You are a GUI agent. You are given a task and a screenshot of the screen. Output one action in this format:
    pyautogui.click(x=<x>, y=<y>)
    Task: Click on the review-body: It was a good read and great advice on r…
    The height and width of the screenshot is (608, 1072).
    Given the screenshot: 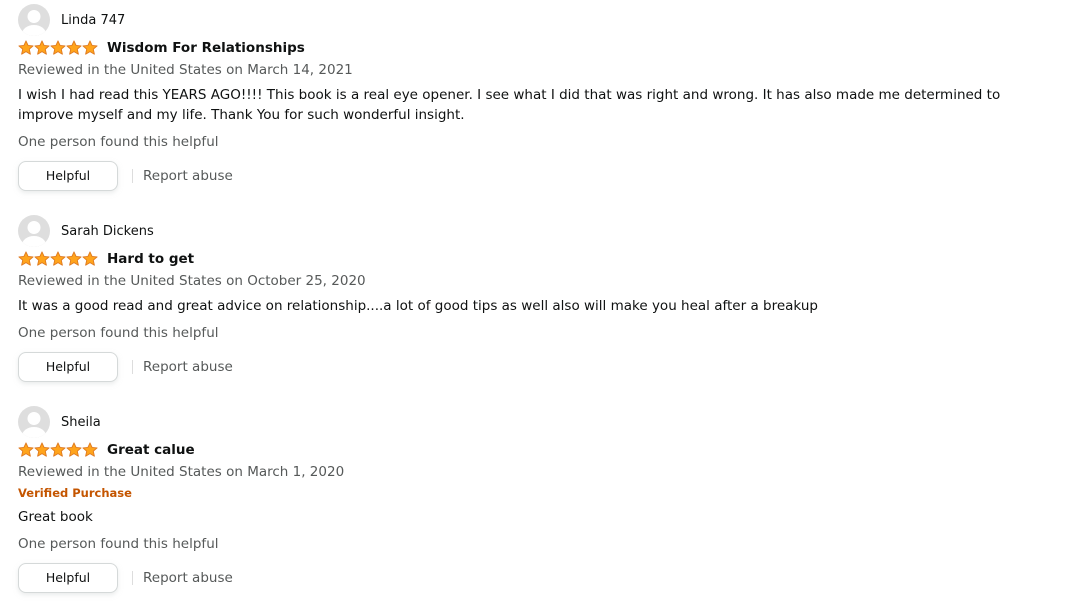 What is the action you would take?
    pyautogui.click(x=418, y=306)
    